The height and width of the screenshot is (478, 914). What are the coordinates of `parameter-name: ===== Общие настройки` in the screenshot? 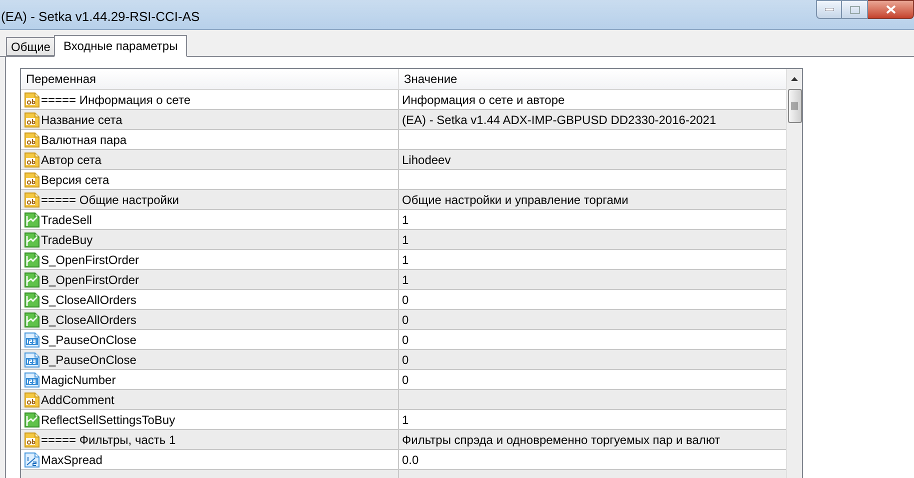 It's located at (110, 200).